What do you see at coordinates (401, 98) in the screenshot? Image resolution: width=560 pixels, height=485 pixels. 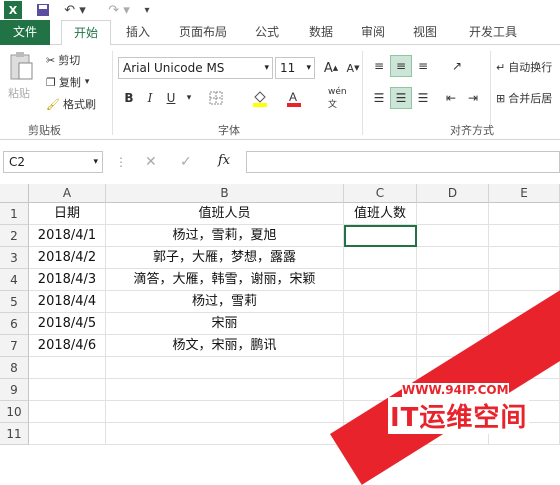 I see `align-center-icon: ☰` at bounding box center [401, 98].